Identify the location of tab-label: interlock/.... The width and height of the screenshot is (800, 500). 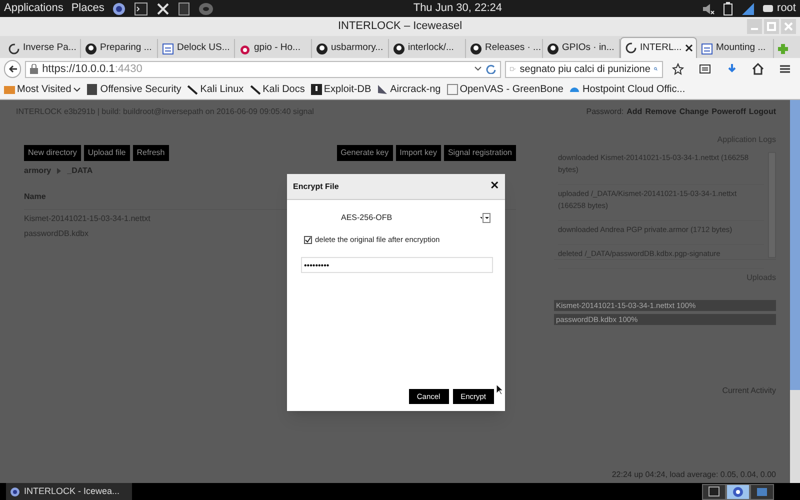
(431, 48).